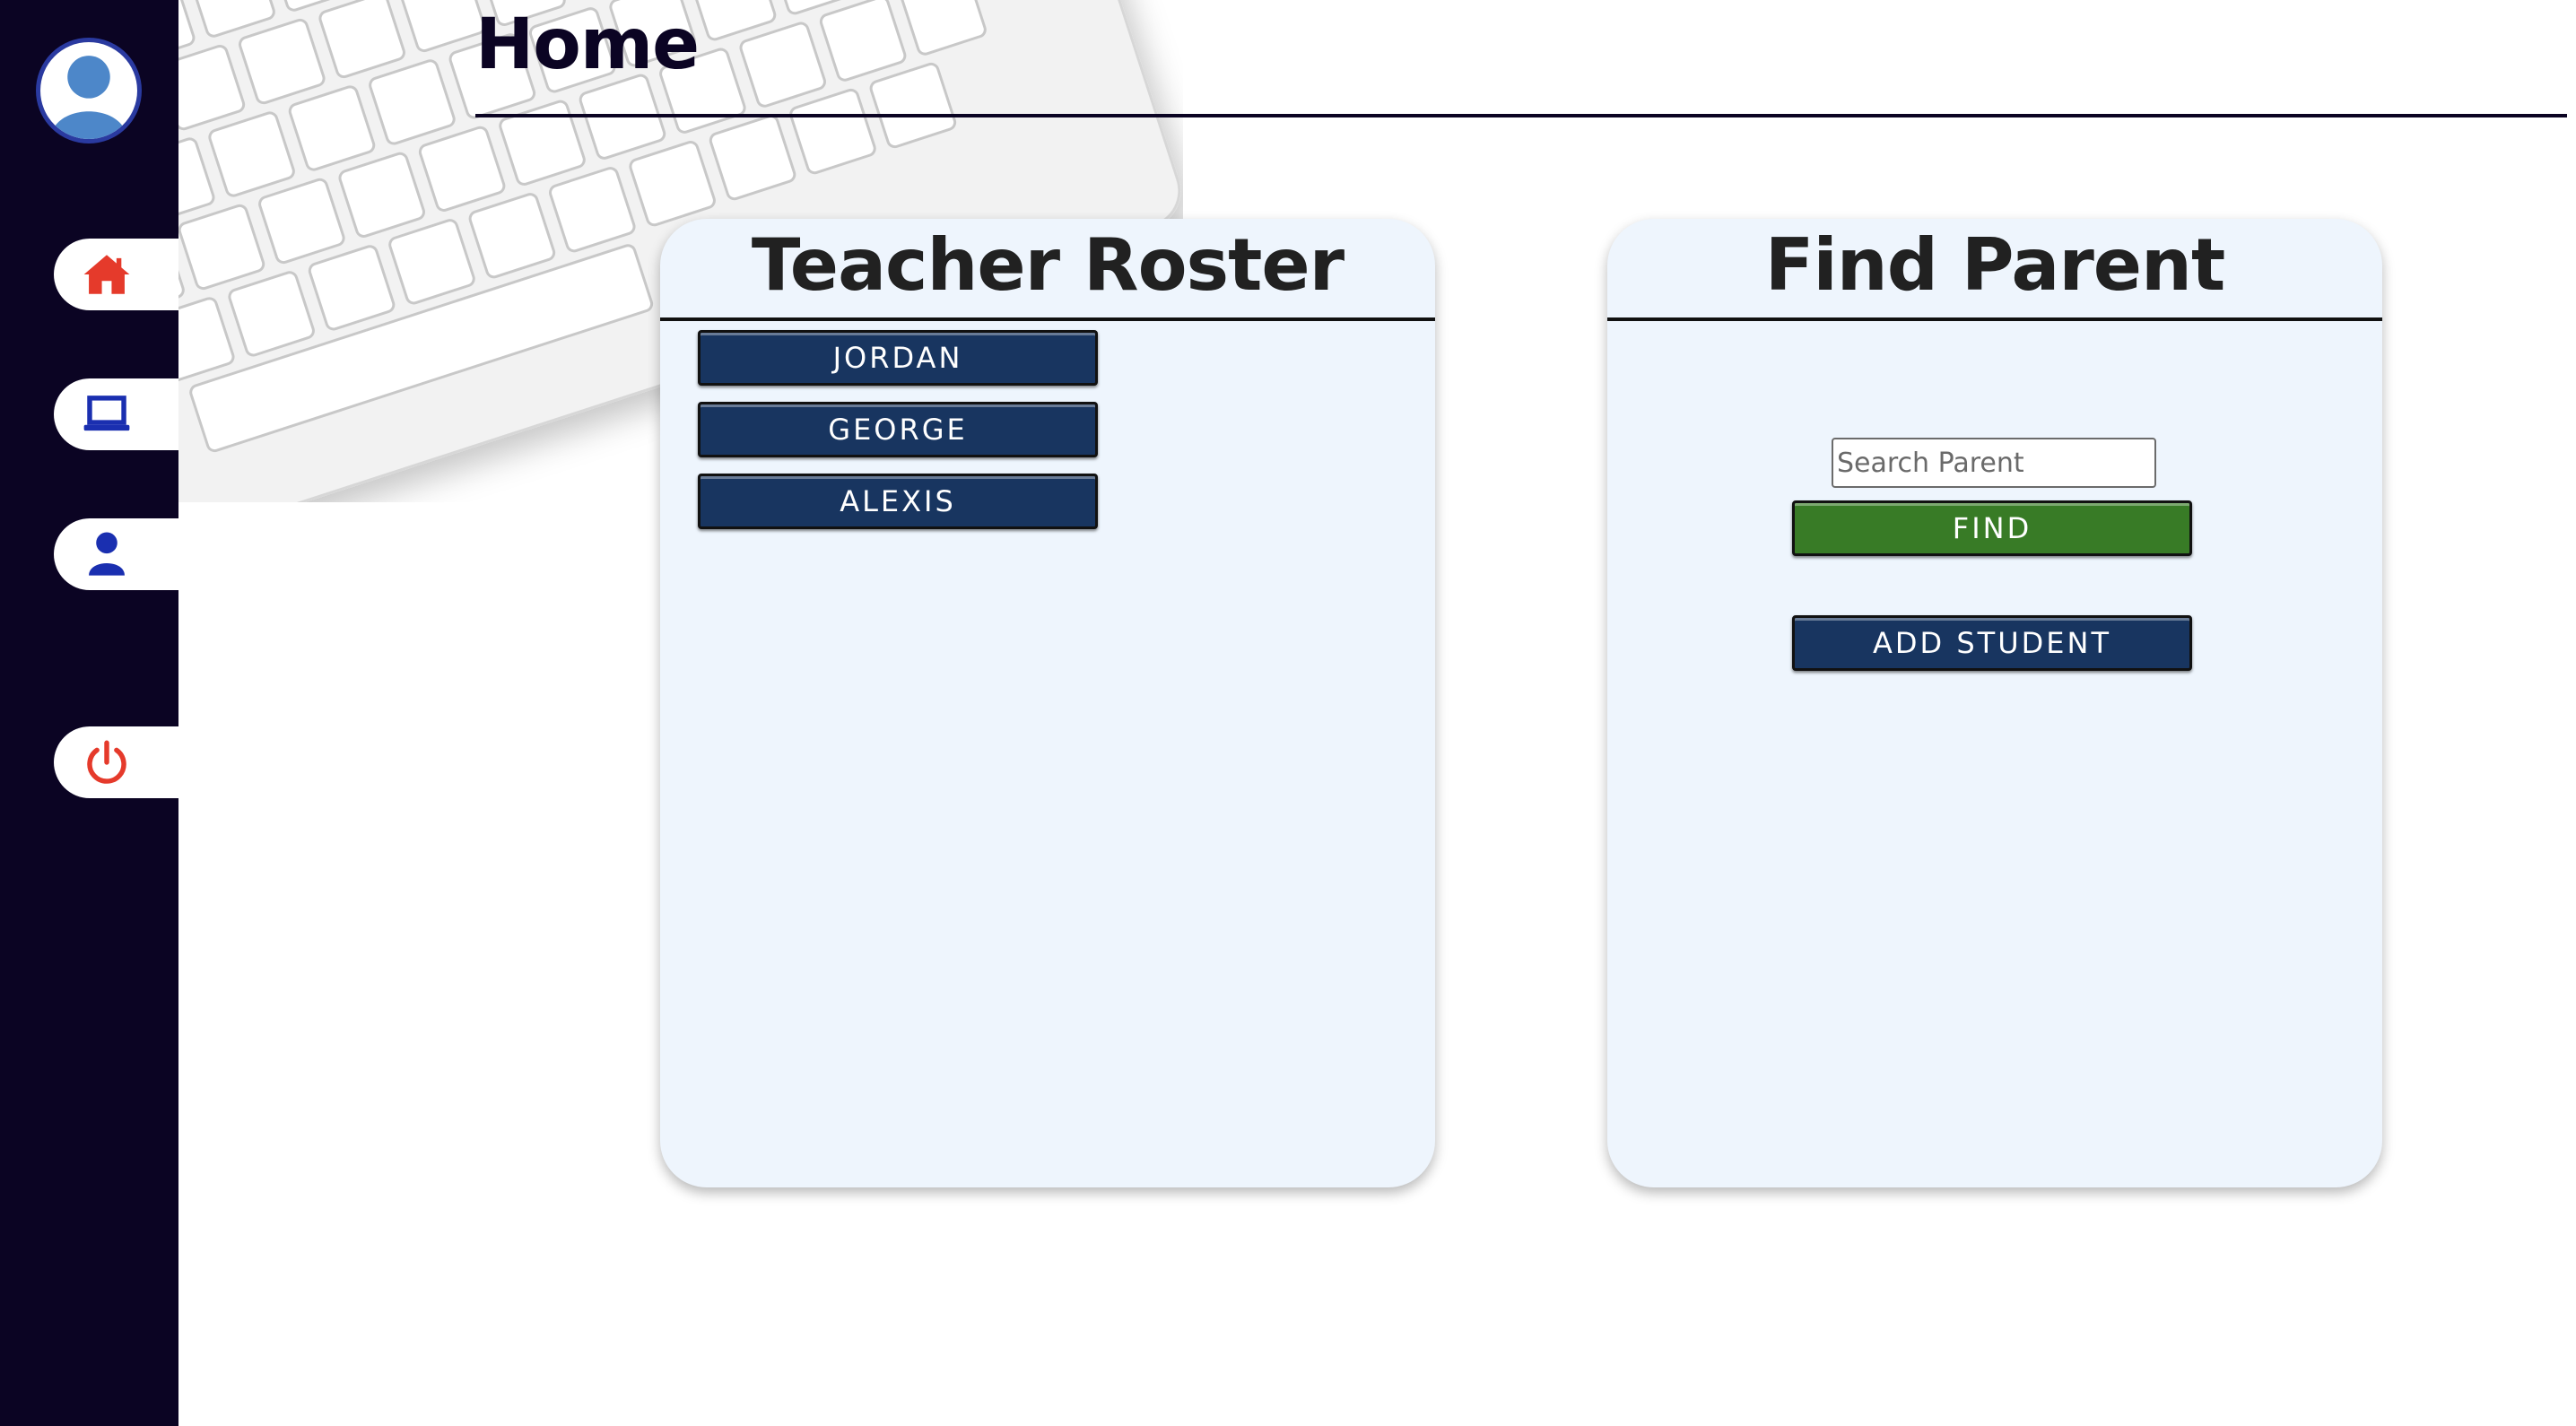 Image resolution: width=2576 pixels, height=1426 pixels. What do you see at coordinates (1992, 643) in the screenshot?
I see `add-student-button: ADD STUDENT` at bounding box center [1992, 643].